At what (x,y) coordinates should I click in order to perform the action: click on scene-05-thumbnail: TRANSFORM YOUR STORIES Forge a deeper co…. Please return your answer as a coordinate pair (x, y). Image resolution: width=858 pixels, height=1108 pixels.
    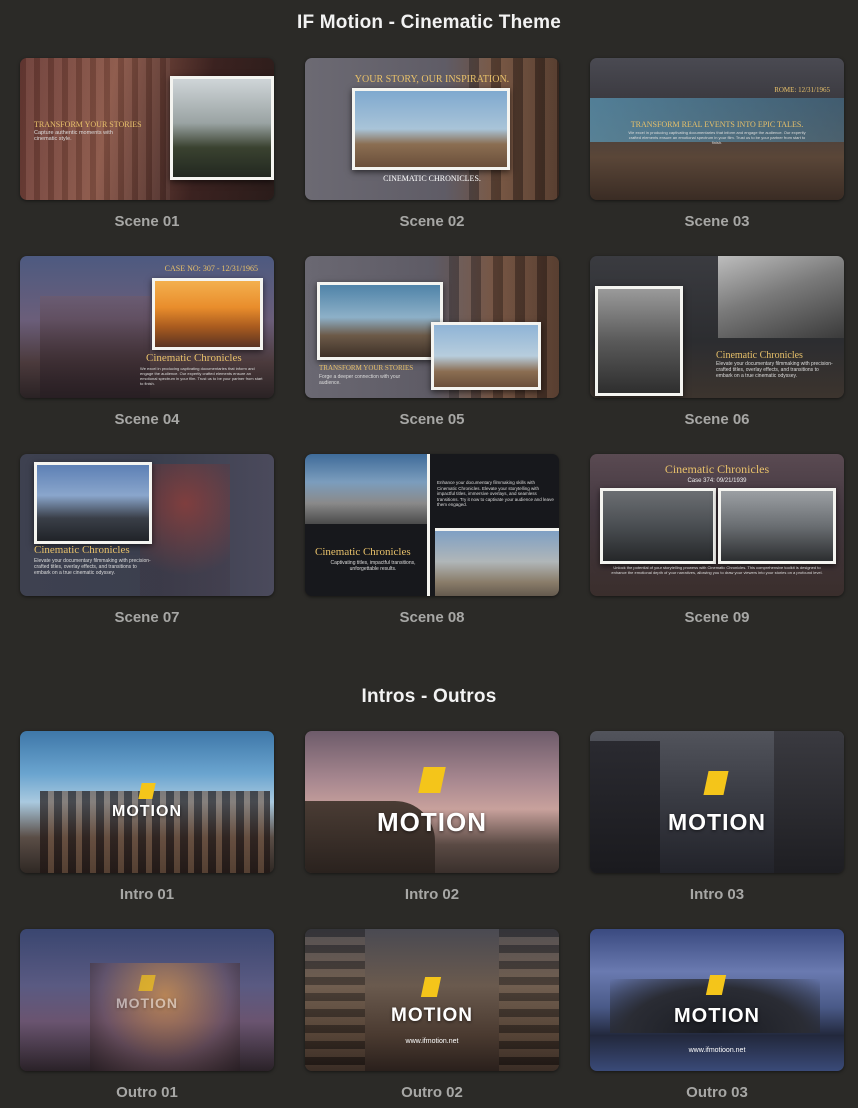
    Looking at the image, I should click on (432, 327).